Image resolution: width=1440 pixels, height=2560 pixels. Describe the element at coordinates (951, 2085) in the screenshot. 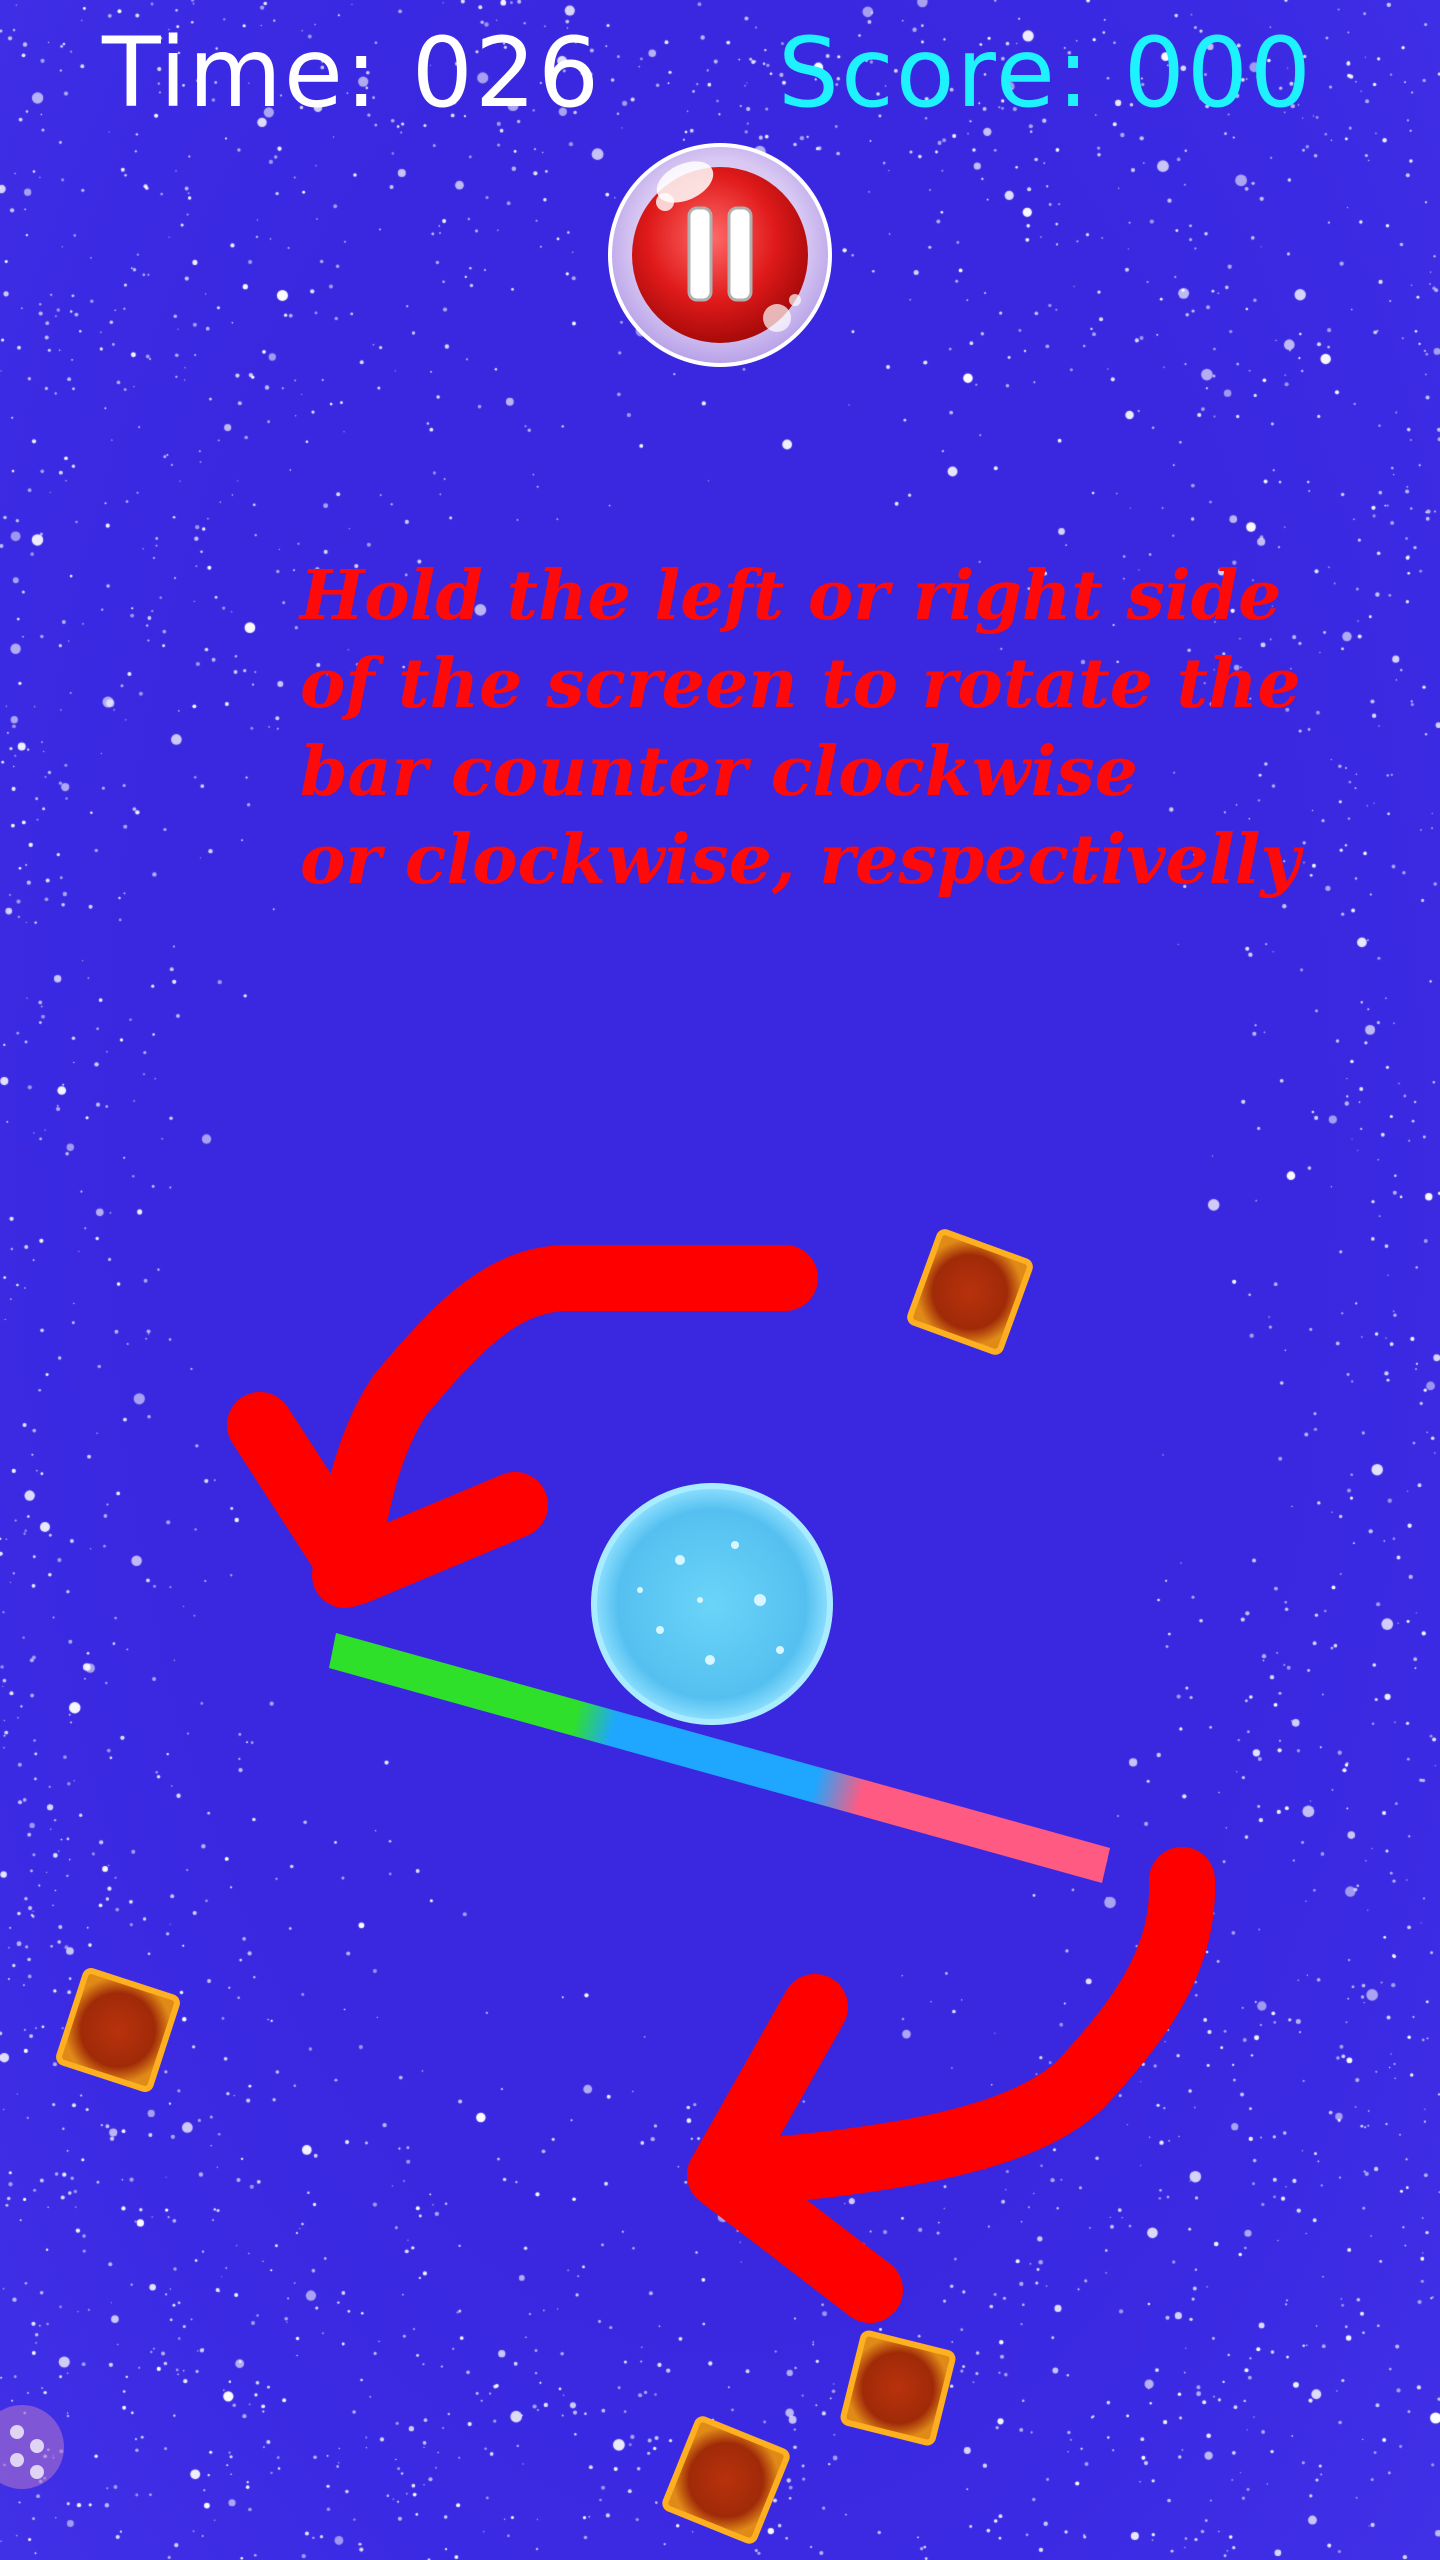

I see `clockwise-arrow` at that location.